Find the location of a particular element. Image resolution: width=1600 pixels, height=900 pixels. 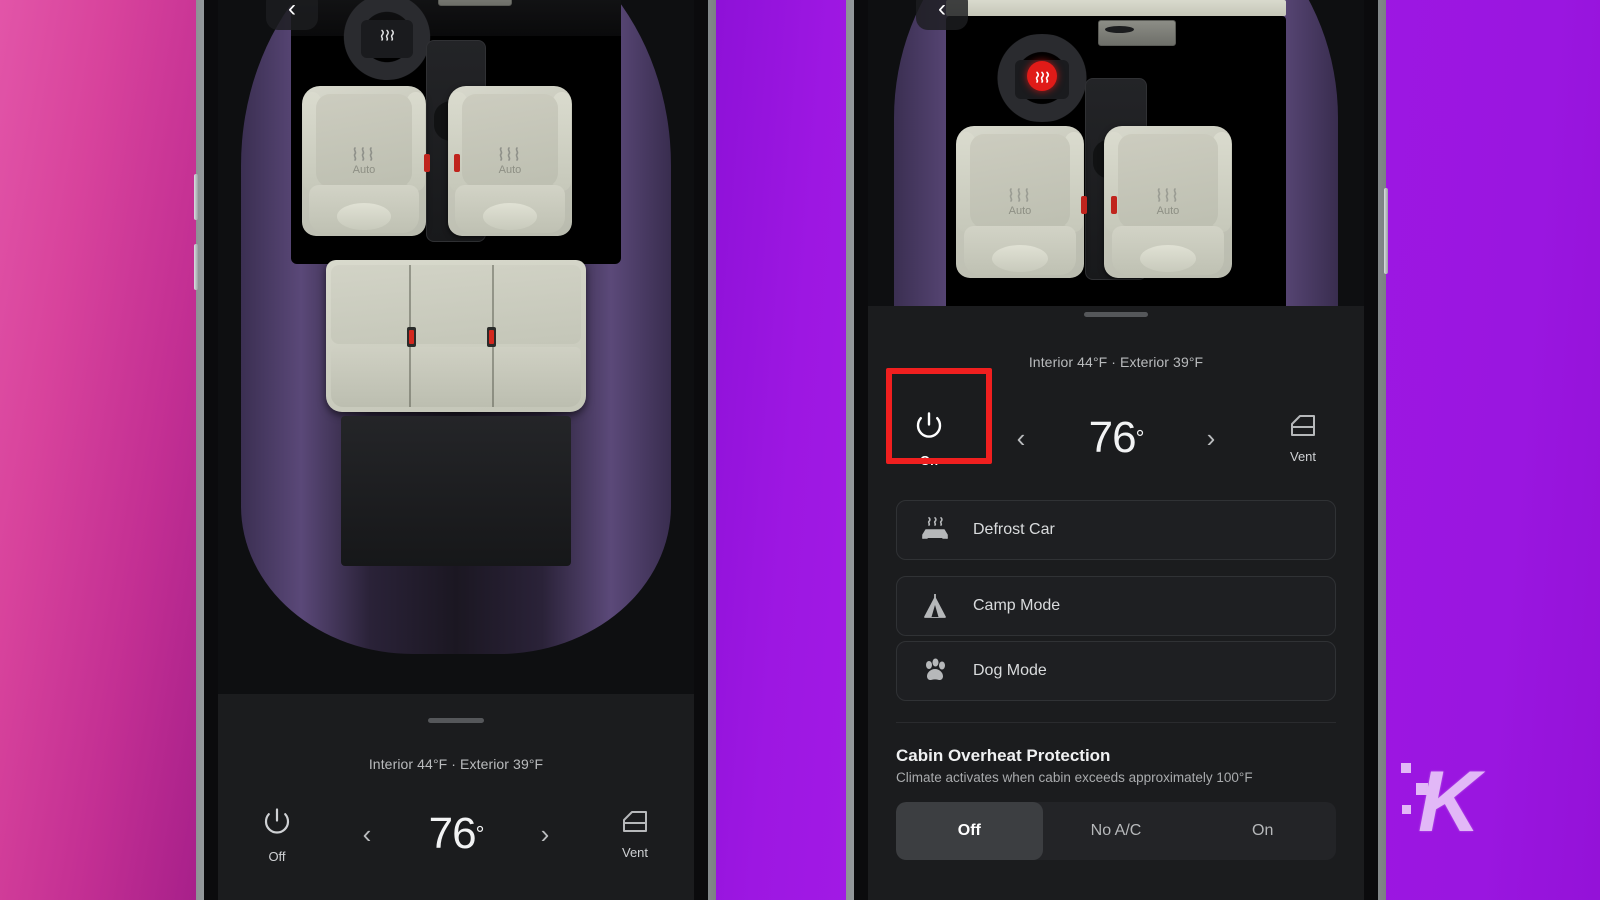

watermark-letter: K is located at coordinates (1449, 802).